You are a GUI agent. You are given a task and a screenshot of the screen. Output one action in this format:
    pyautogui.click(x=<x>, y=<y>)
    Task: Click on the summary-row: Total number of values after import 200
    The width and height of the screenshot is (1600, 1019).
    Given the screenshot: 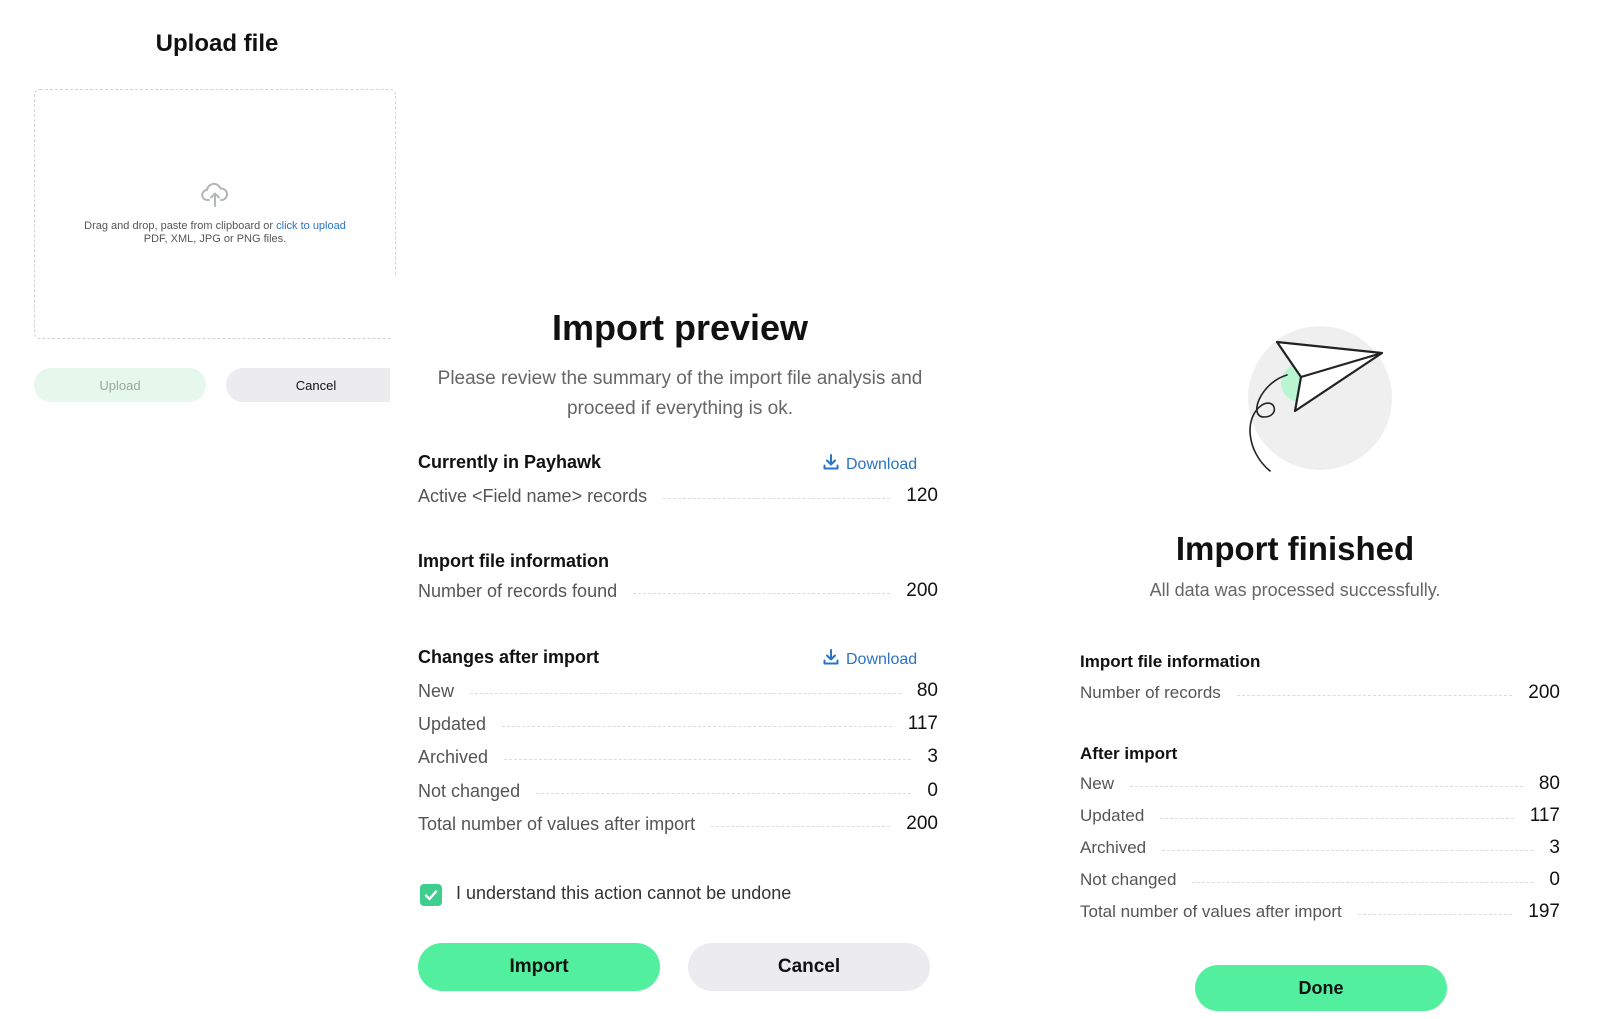 What is the action you would take?
    pyautogui.click(x=678, y=824)
    